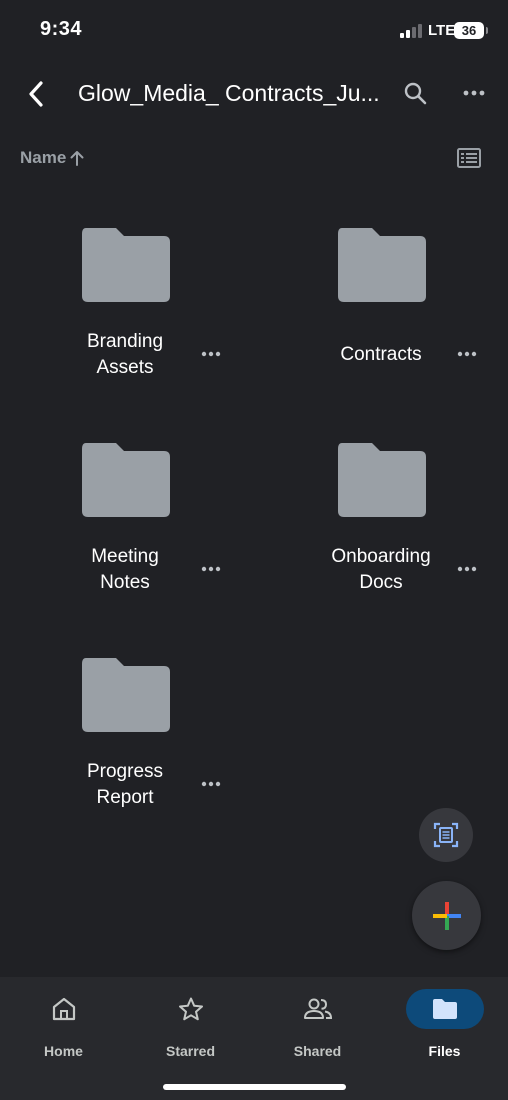 The width and height of the screenshot is (508, 1100). Describe the element at coordinates (190, 1025) in the screenshot. I see `nav-starred: Starred` at that location.